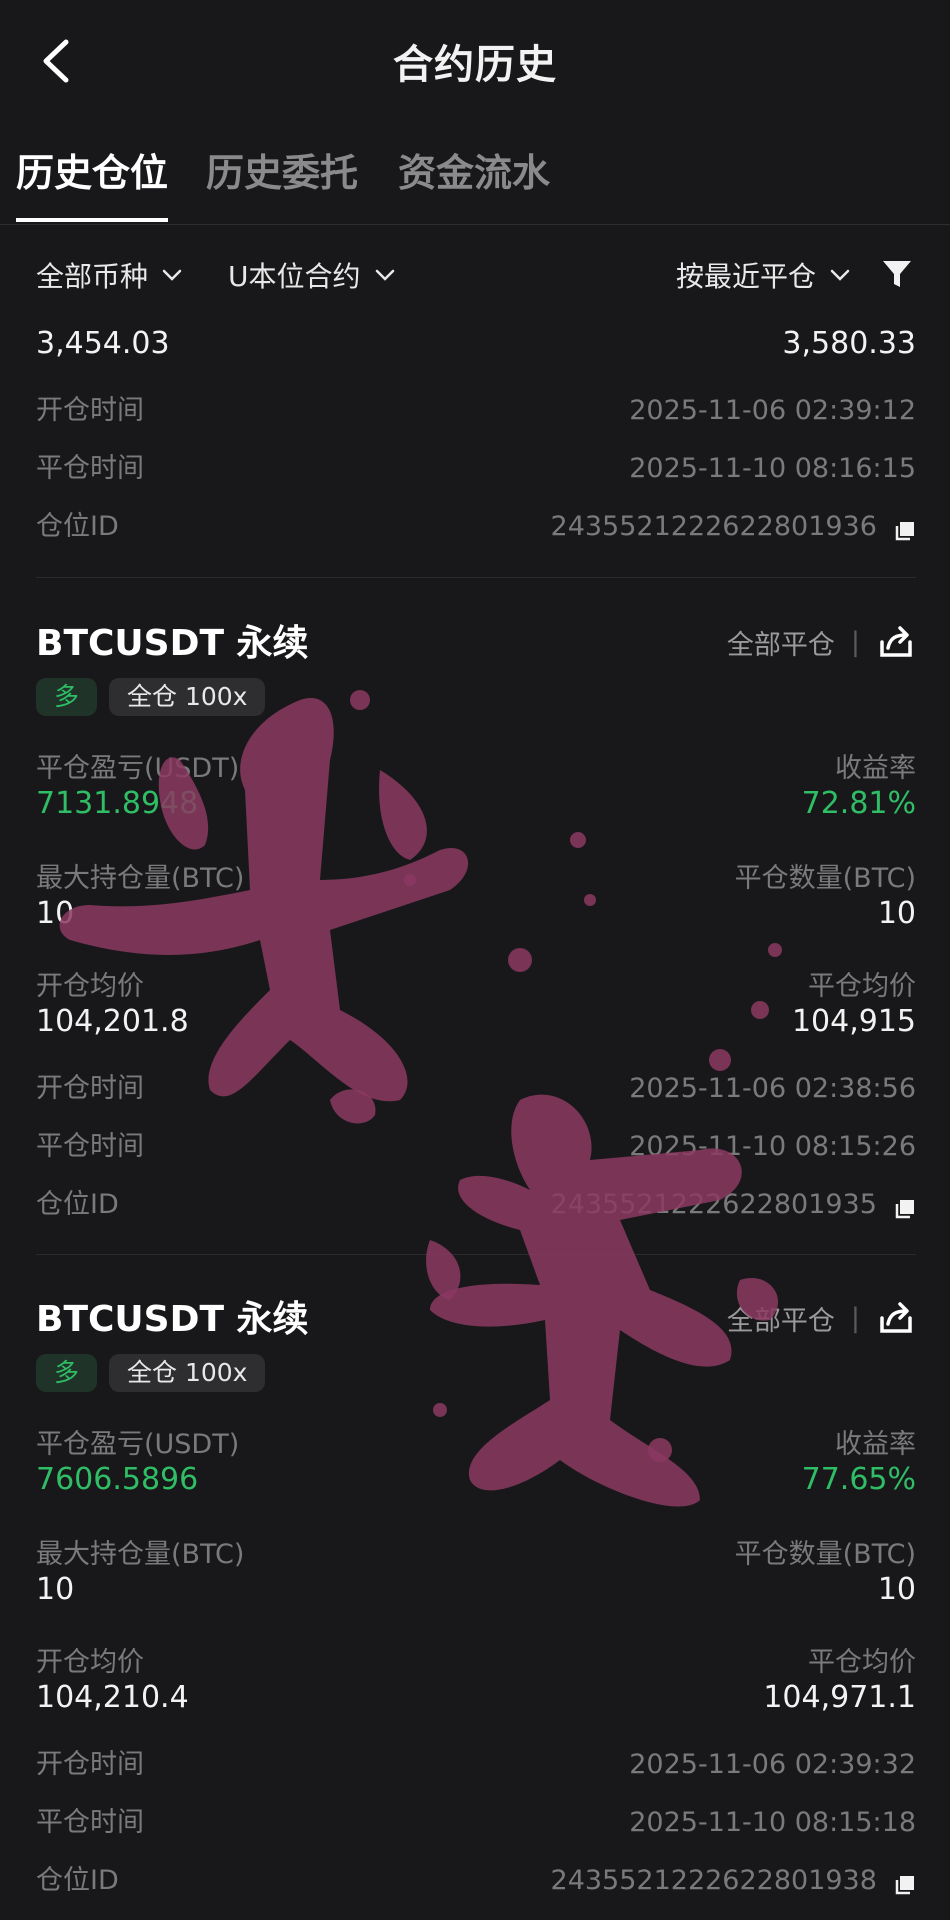 Image resolution: width=950 pixels, height=1920 pixels. Describe the element at coordinates (117, 803) in the screenshot. I see `pnl-value: 7131.8948` at that location.